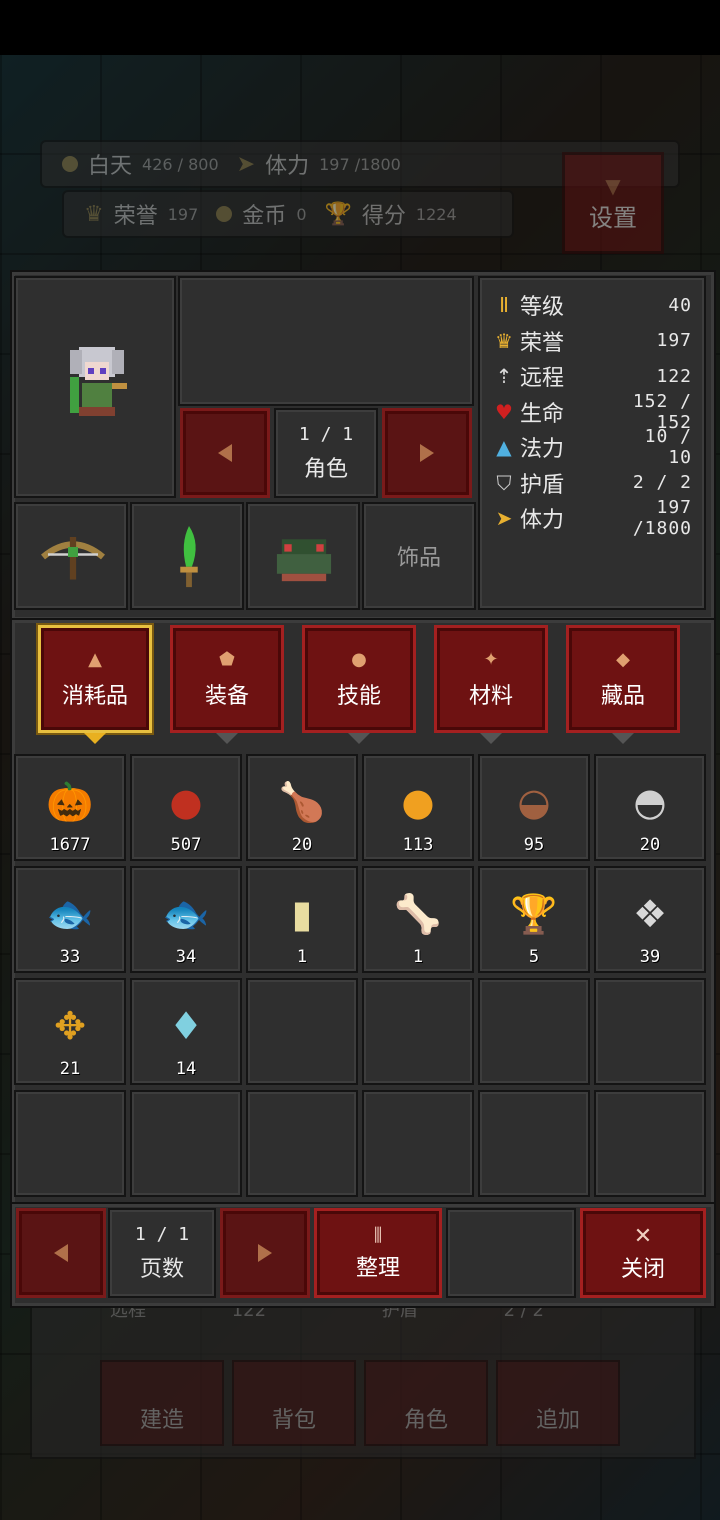 This screenshot has width=720, height=1520. What do you see at coordinates (304, 560) in the screenshot?
I see `armor-icon` at bounding box center [304, 560].